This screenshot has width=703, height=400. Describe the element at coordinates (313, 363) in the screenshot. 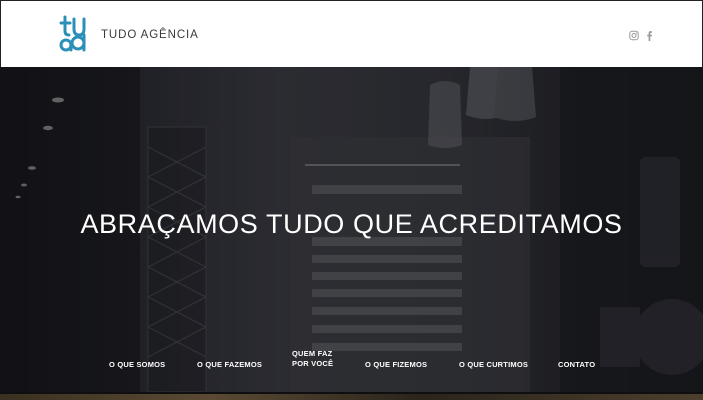

I see `nav-item-label-line2: POR VOCÊ` at that location.